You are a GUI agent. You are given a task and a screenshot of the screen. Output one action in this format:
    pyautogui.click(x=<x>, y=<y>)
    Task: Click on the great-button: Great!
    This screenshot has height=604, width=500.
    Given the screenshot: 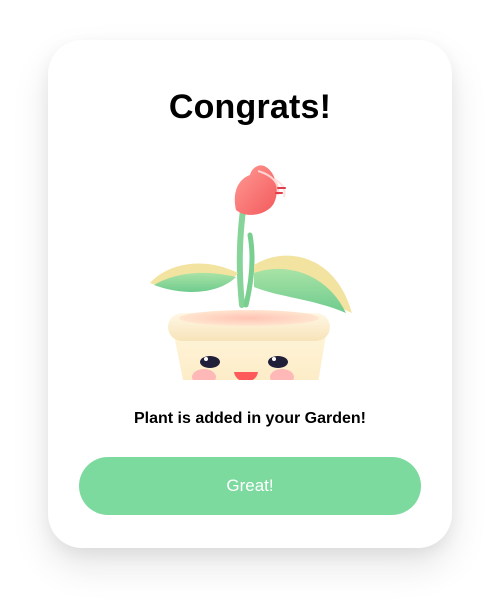 What is the action you would take?
    pyautogui.click(x=250, y=486)
    